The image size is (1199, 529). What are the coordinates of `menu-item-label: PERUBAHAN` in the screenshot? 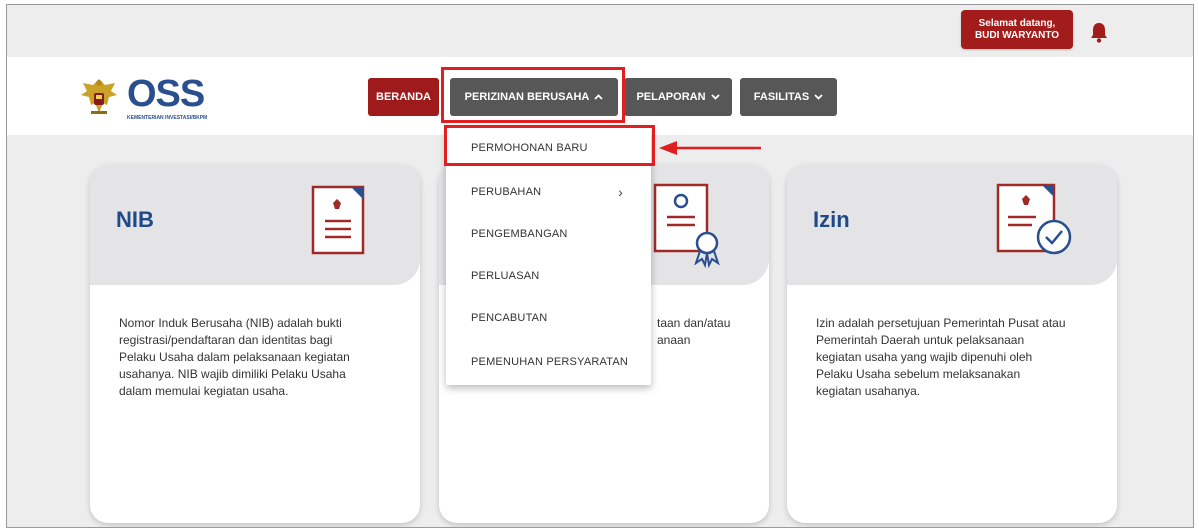 It's located at (506, 192).